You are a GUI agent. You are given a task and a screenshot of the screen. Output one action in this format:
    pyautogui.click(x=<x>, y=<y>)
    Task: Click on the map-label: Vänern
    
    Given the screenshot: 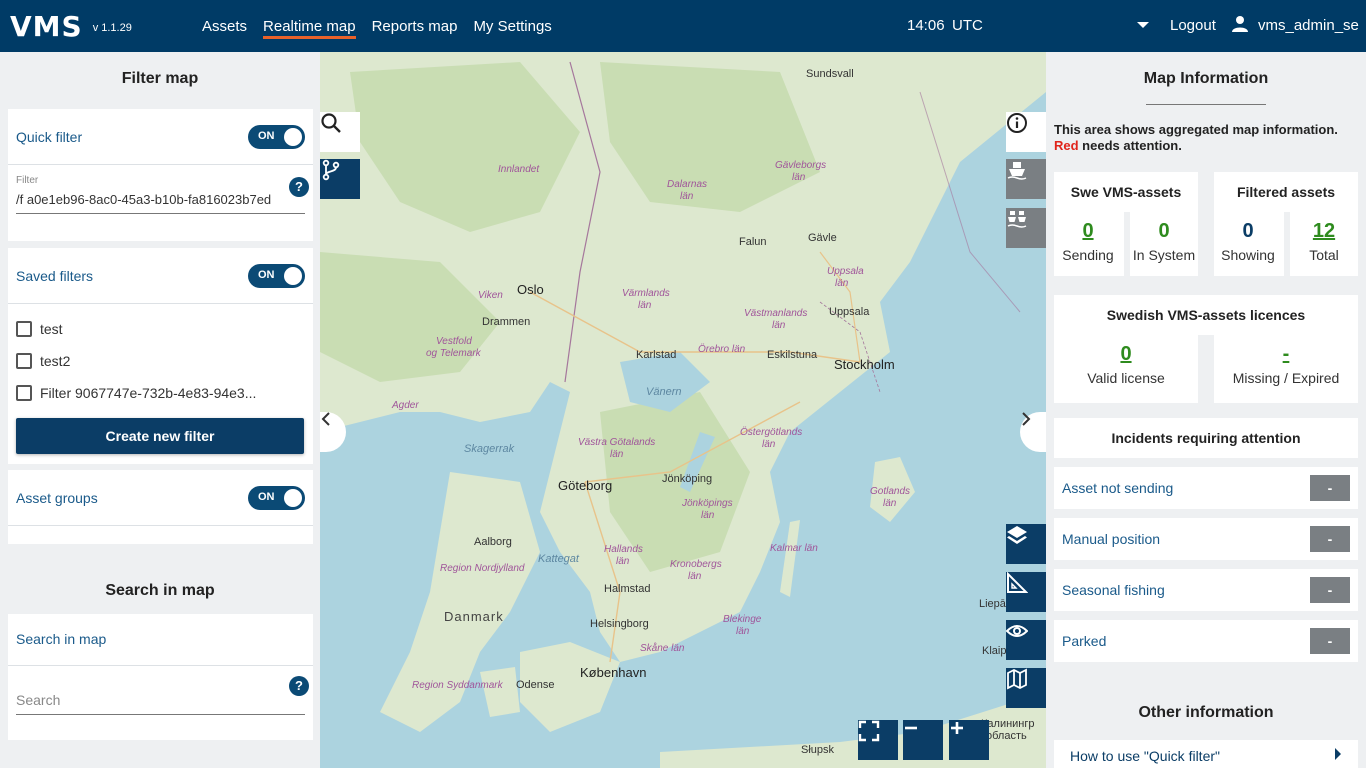 What is the action you would take?
    pyautogui.click(x=664, y=392)
    